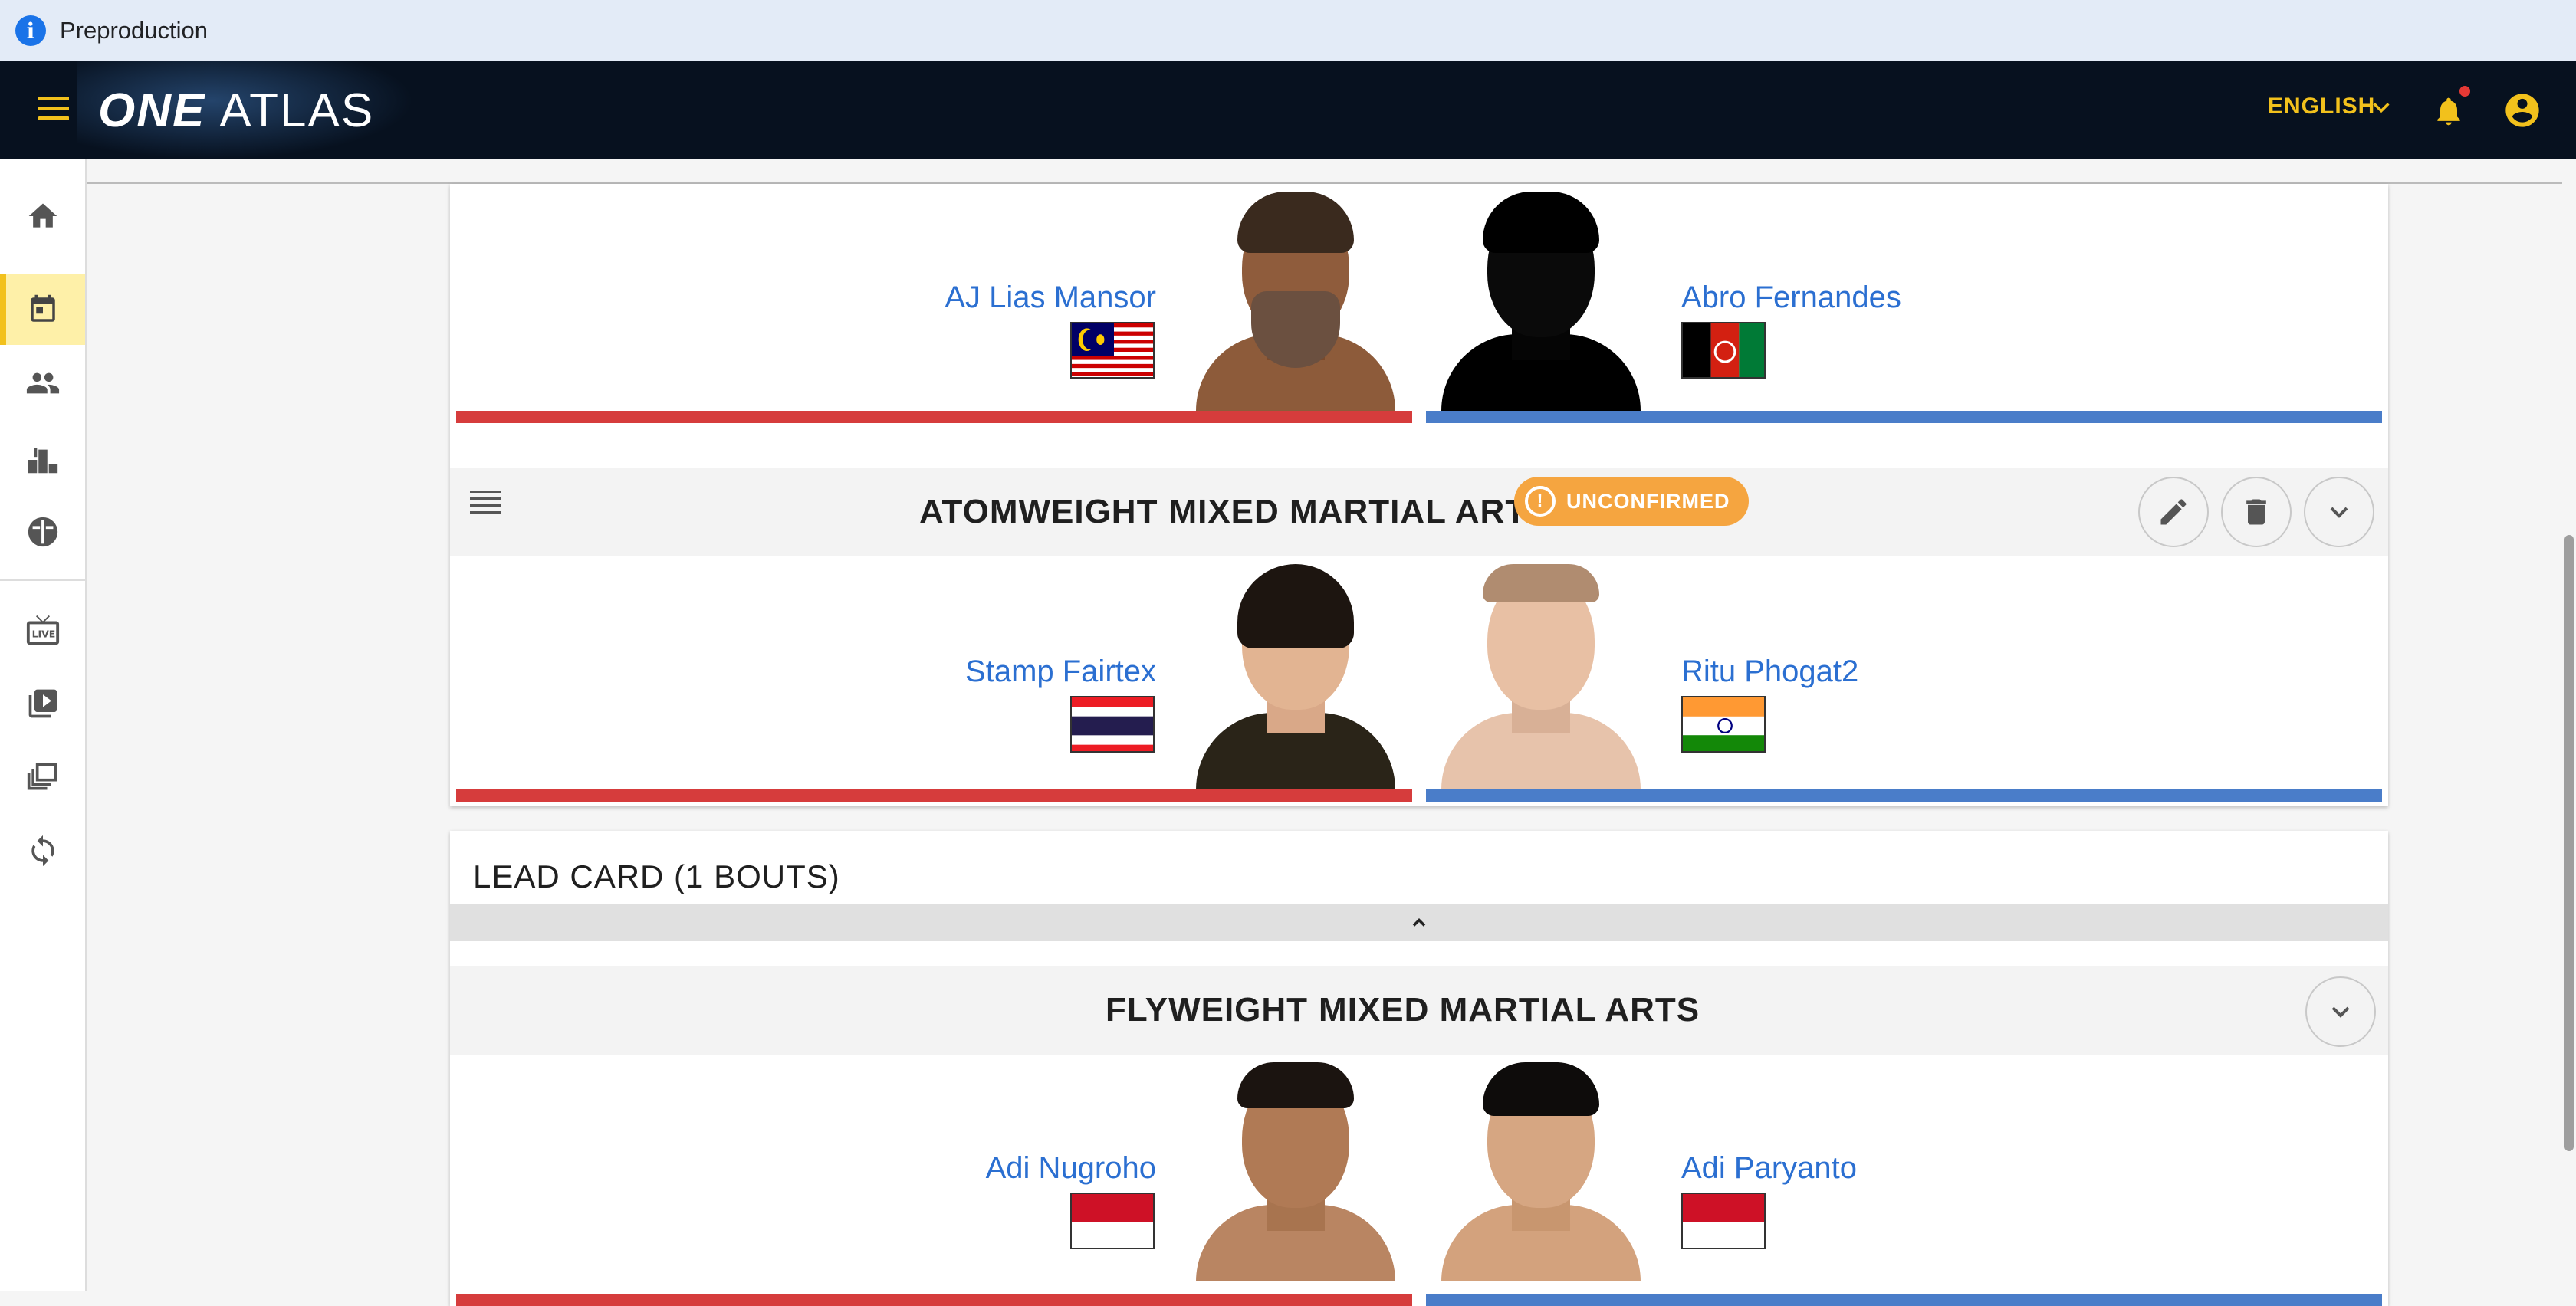  I want to click on nav-divider, so click(43, 580).